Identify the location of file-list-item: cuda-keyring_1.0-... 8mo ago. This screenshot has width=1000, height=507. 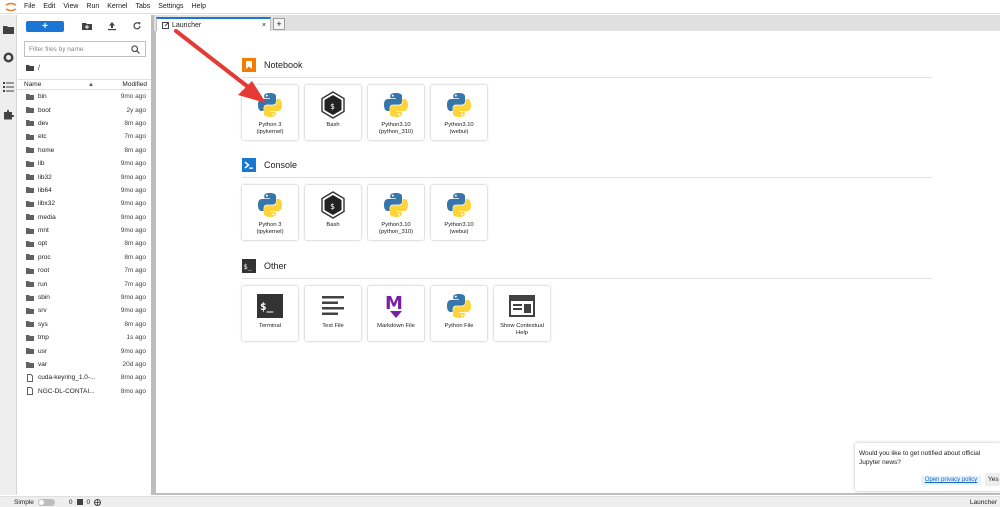
(84, 377).